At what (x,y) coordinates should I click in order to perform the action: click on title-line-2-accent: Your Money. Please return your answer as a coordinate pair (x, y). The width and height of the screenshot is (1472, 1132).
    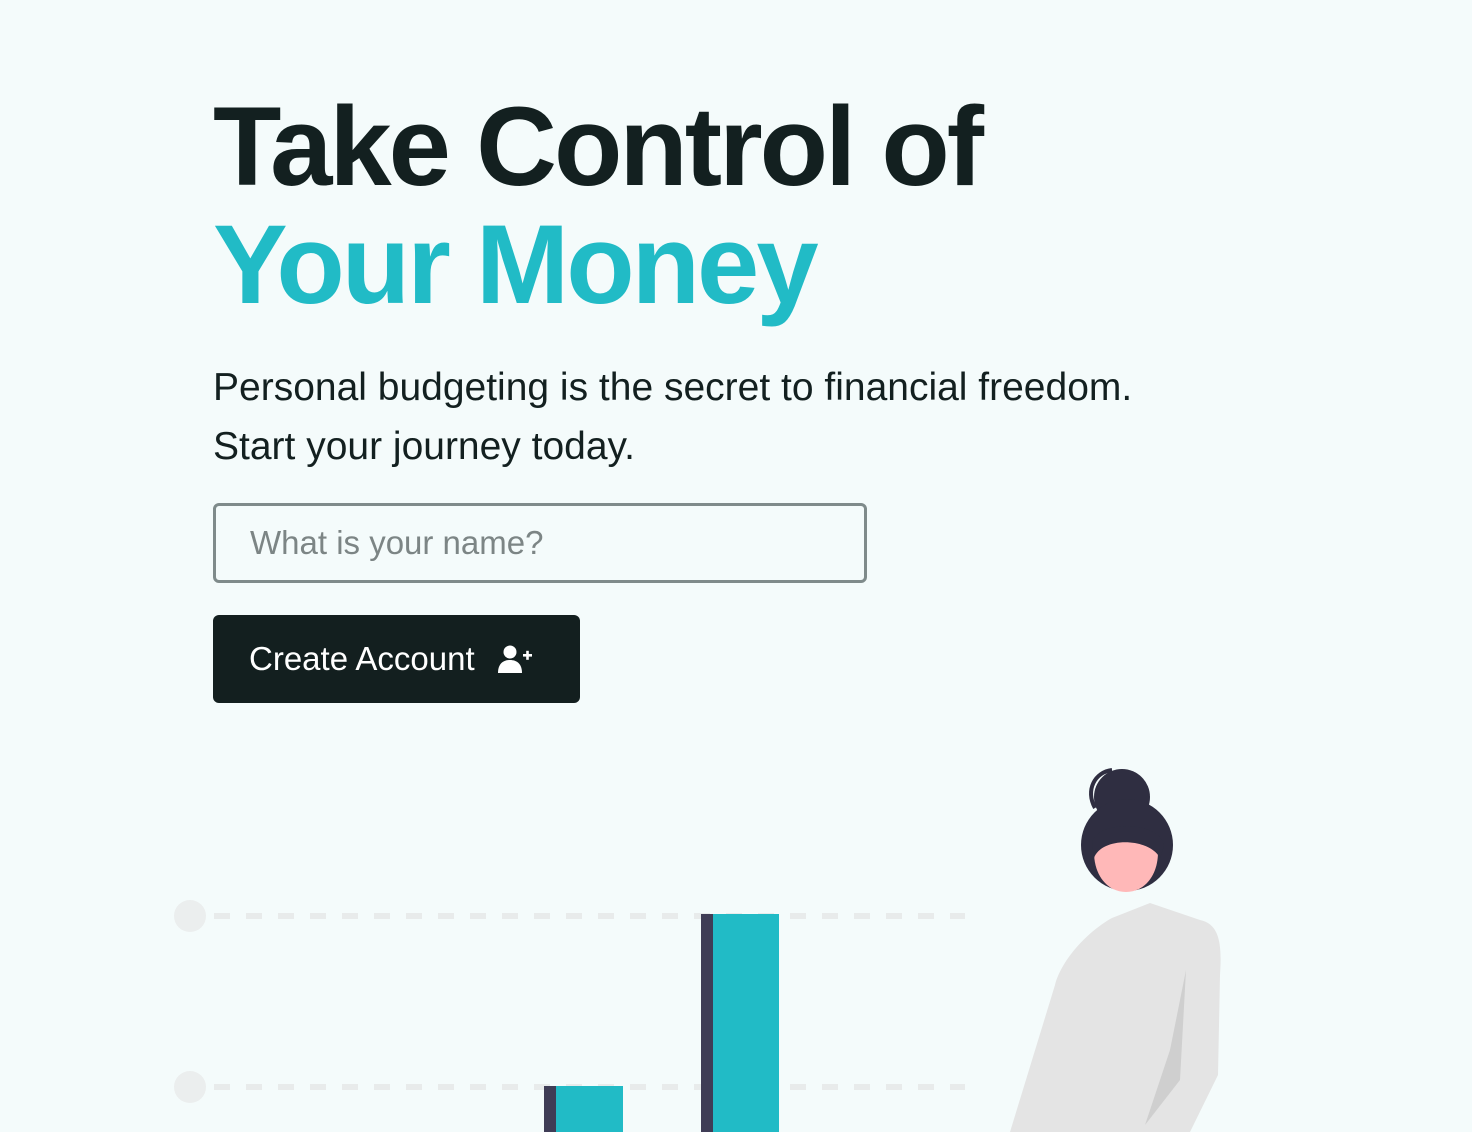
    Looking at the image, I should click on (516, 264).